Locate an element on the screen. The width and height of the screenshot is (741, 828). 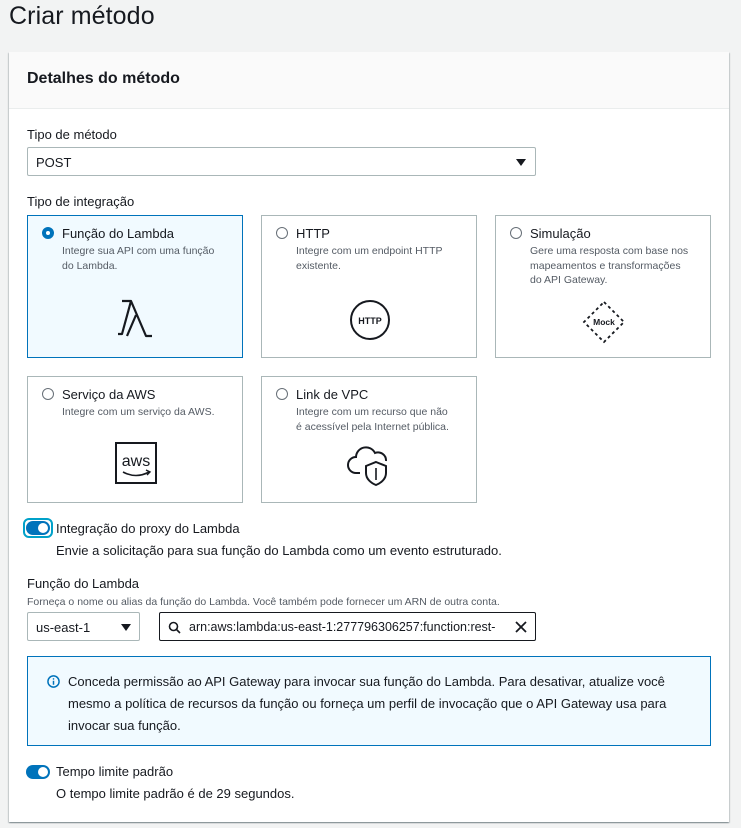
http-icon-text: HTTP is located at coordinates (370, 321).